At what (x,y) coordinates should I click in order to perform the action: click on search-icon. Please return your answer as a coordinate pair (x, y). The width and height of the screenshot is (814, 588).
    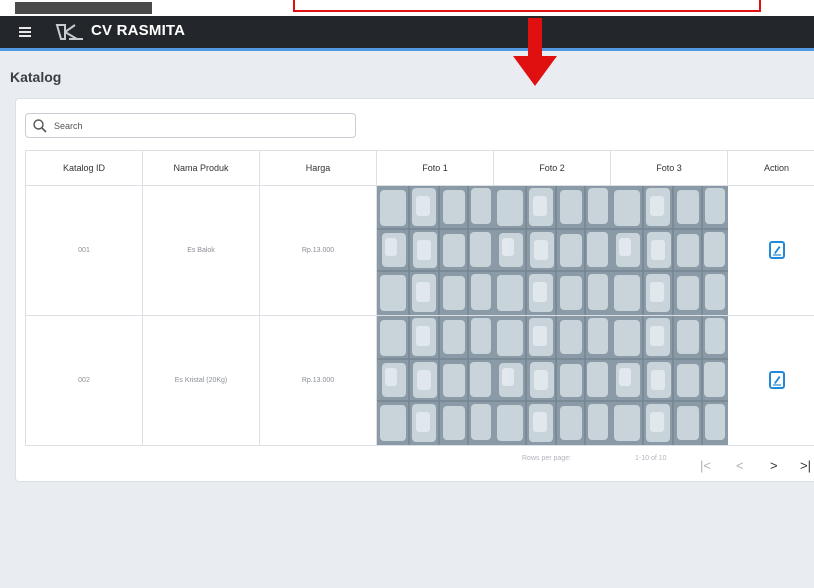
    Looking at the image, I should click on (40, 126).